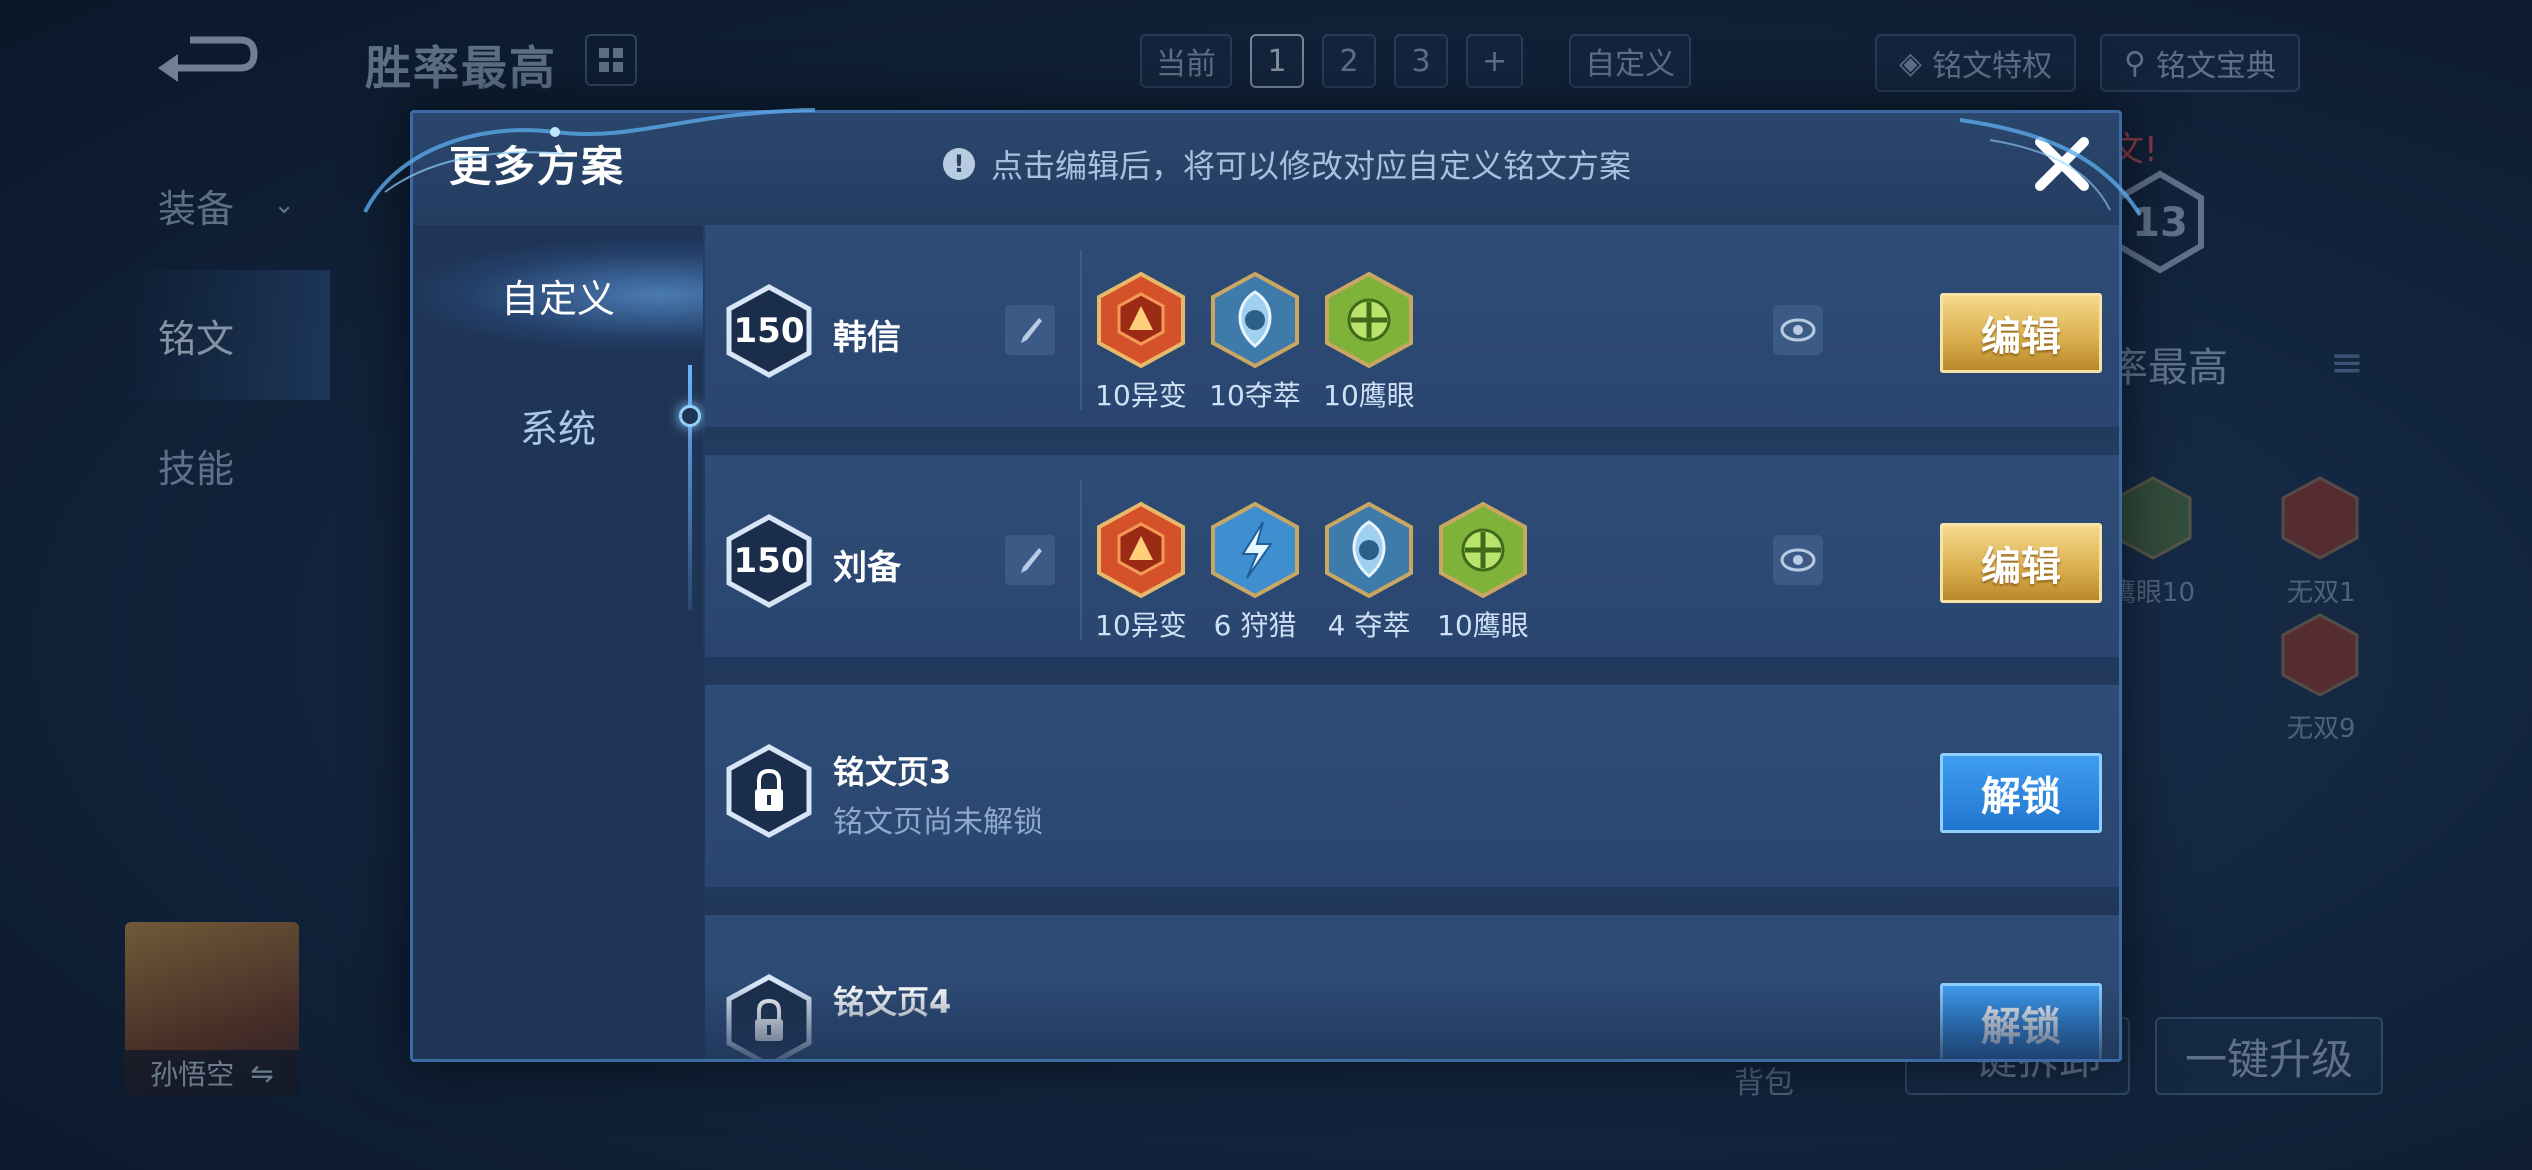  What do you see at coordinates (2321, 729) in the screenshot?
I see `rune-label: 无双9` at bounding box center [2321, 729].